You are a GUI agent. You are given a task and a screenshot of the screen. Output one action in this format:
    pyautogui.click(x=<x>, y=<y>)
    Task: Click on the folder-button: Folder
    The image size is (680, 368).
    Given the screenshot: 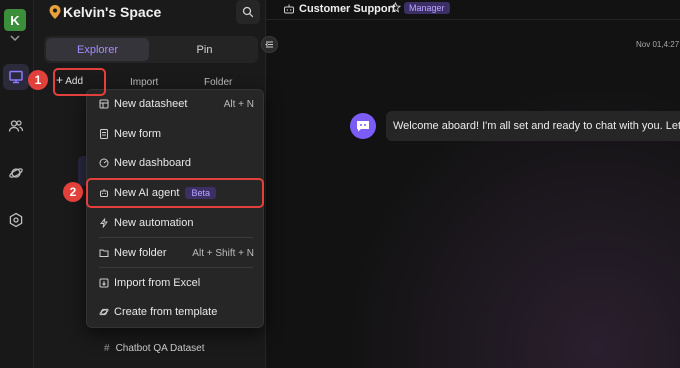 What is the action you would take?
    pyautogui.click(x=218, y=82)
    